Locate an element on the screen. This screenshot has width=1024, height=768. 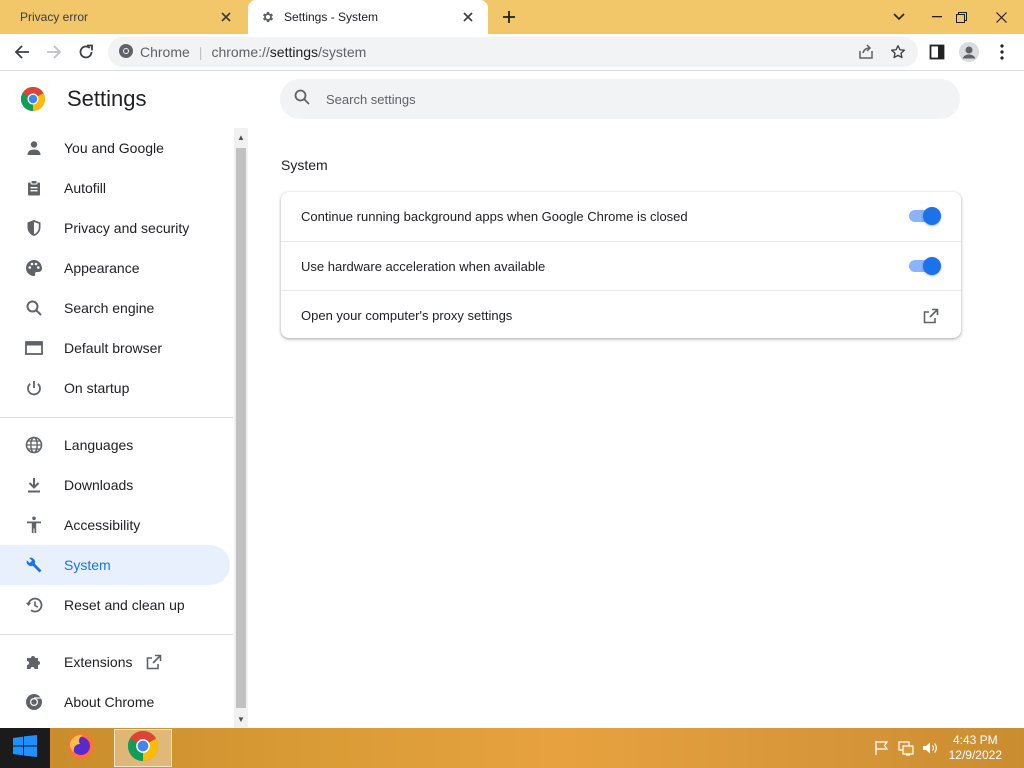
sidebar-item-reset-and-clean-up: Reset and clean up is located at coordinates (115, 605).